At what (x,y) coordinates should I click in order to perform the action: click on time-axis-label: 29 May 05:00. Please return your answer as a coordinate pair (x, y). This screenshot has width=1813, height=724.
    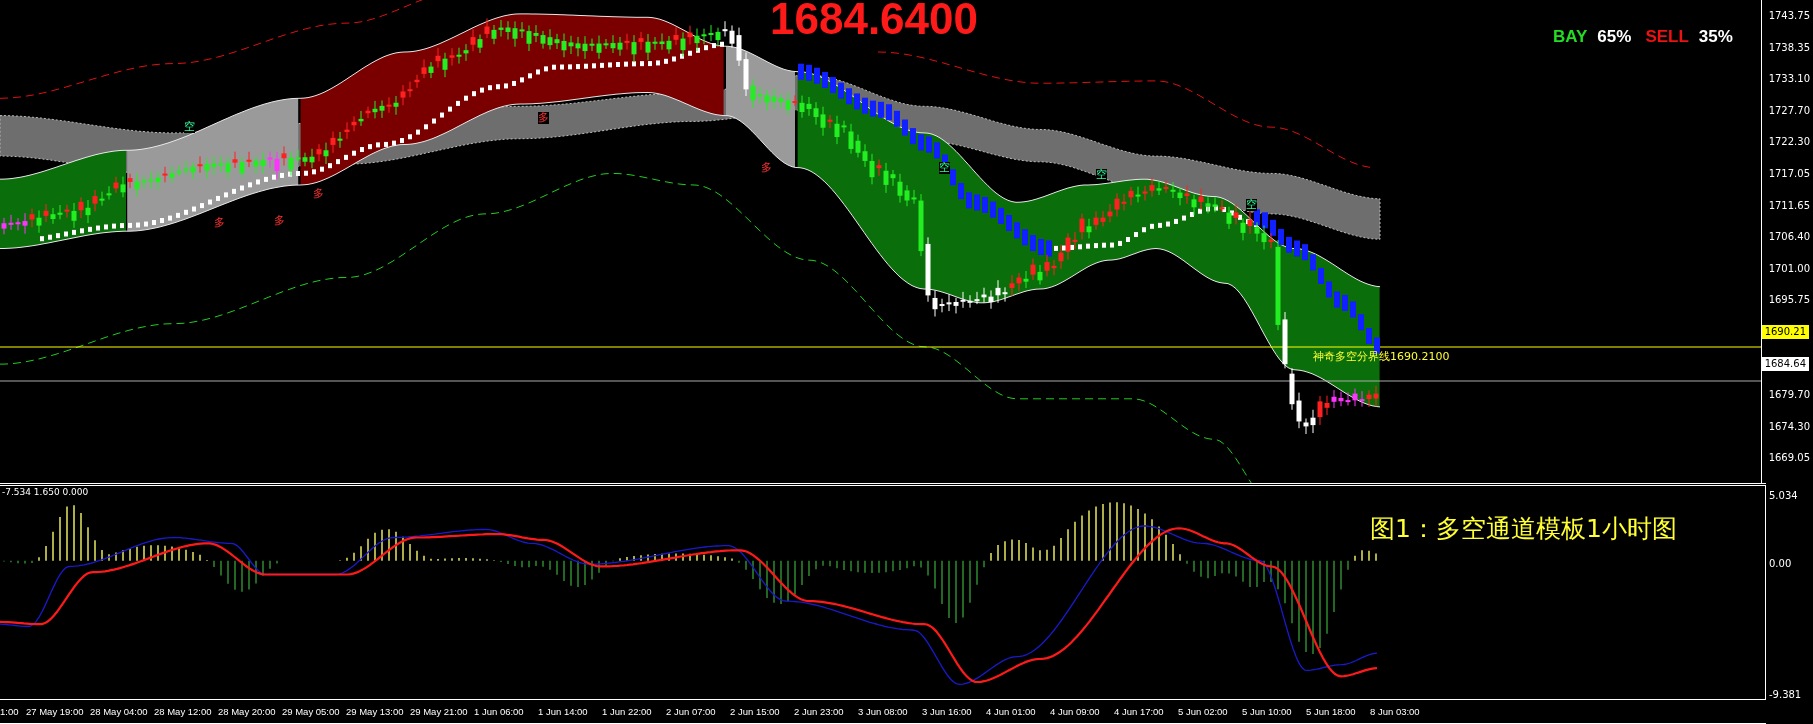
    Looking at the image, I should click on (311, 711).